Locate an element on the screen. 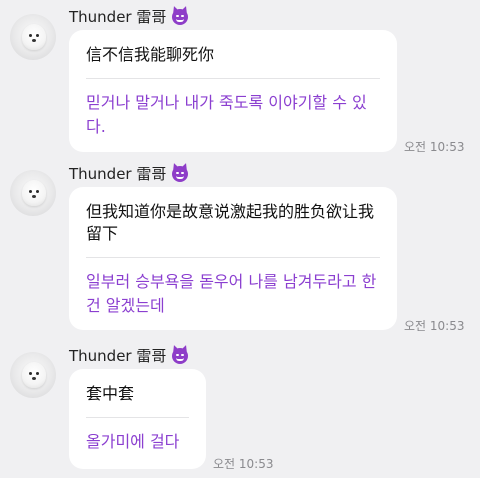  translation-text: 믿거나 말거나 내가 죽도록 이야기할 수 있다. is located at coordinates (226, 114).